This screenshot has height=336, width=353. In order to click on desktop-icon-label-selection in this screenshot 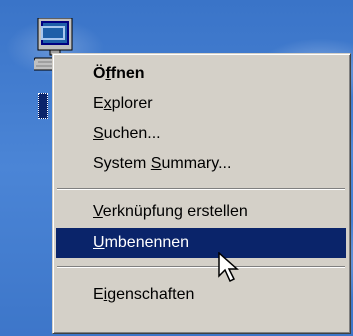, I will do `click(43, 106)`.